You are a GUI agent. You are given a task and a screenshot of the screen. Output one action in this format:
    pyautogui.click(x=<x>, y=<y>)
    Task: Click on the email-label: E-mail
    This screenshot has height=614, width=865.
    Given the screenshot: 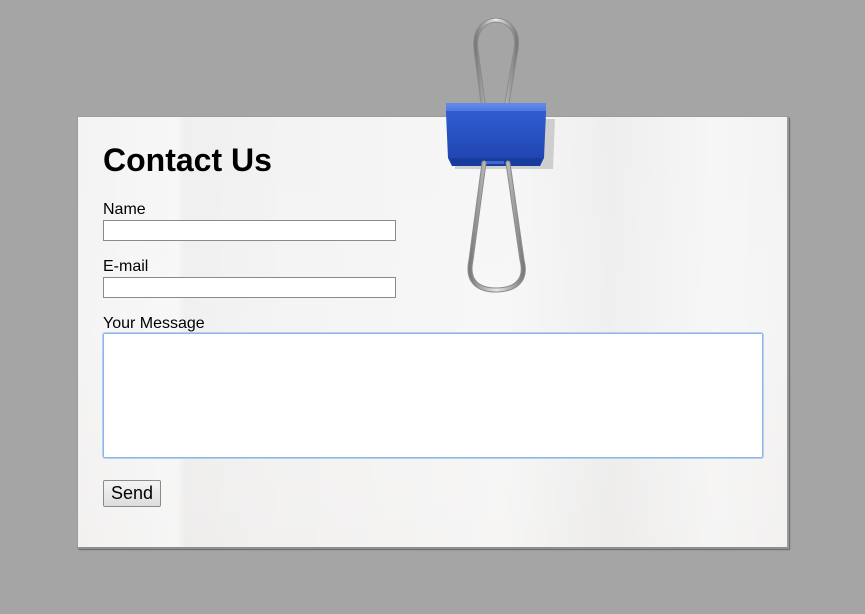 What is the action you would take?
    pyautogui.click(x=126, y=266)
    